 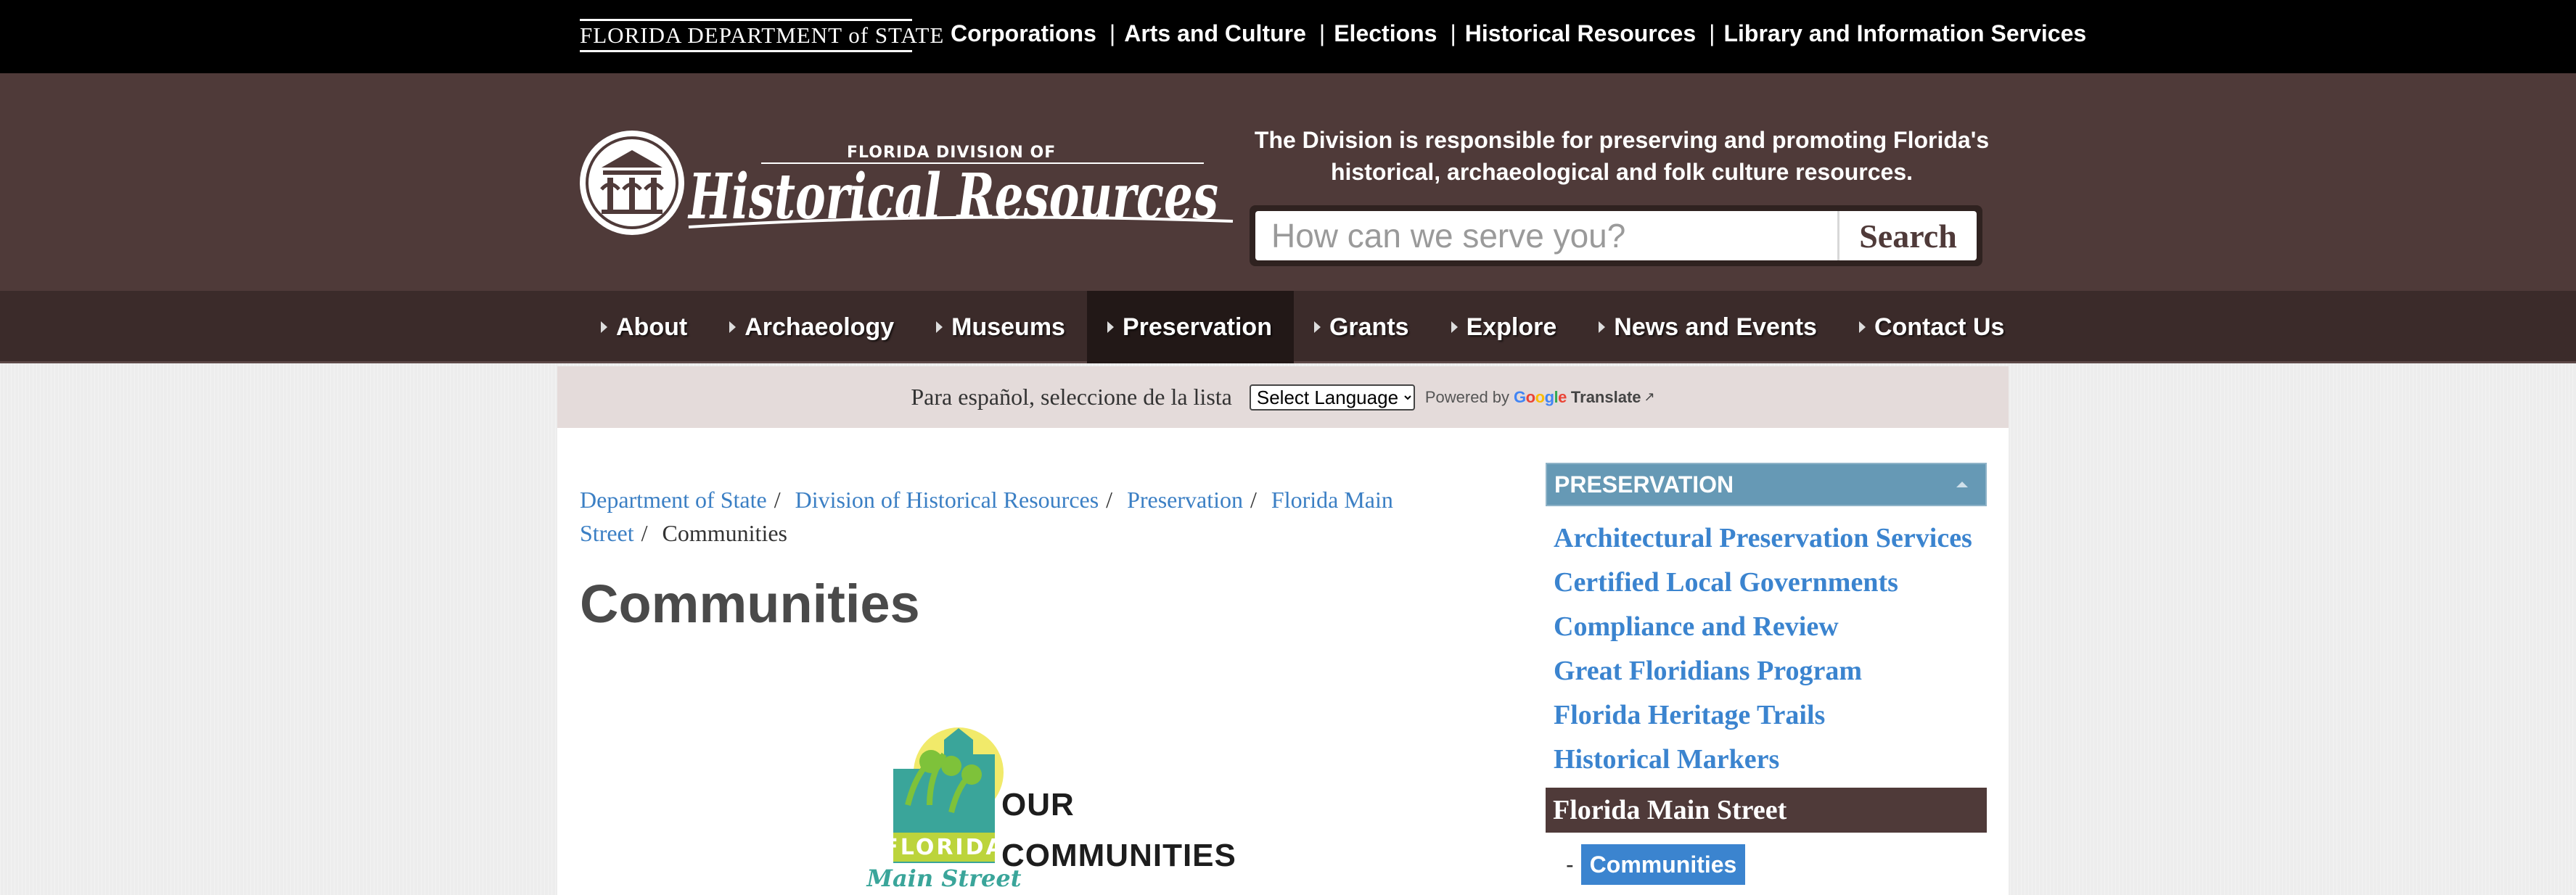 I want to click on page-title: Communities, so click(x=750, y=604).